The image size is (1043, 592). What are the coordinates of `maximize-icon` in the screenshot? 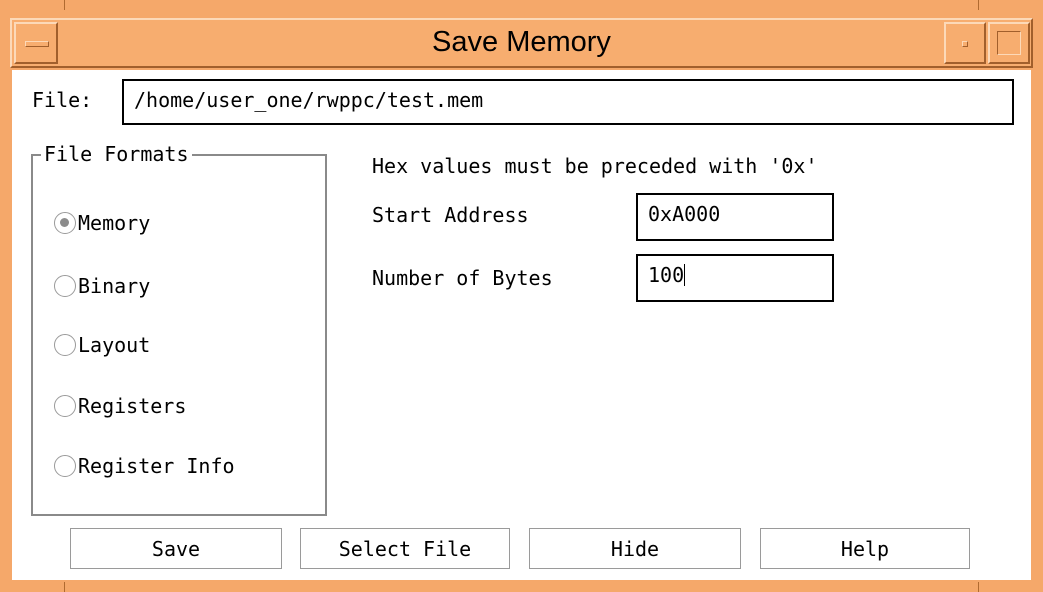 It's located at (1009, 43).